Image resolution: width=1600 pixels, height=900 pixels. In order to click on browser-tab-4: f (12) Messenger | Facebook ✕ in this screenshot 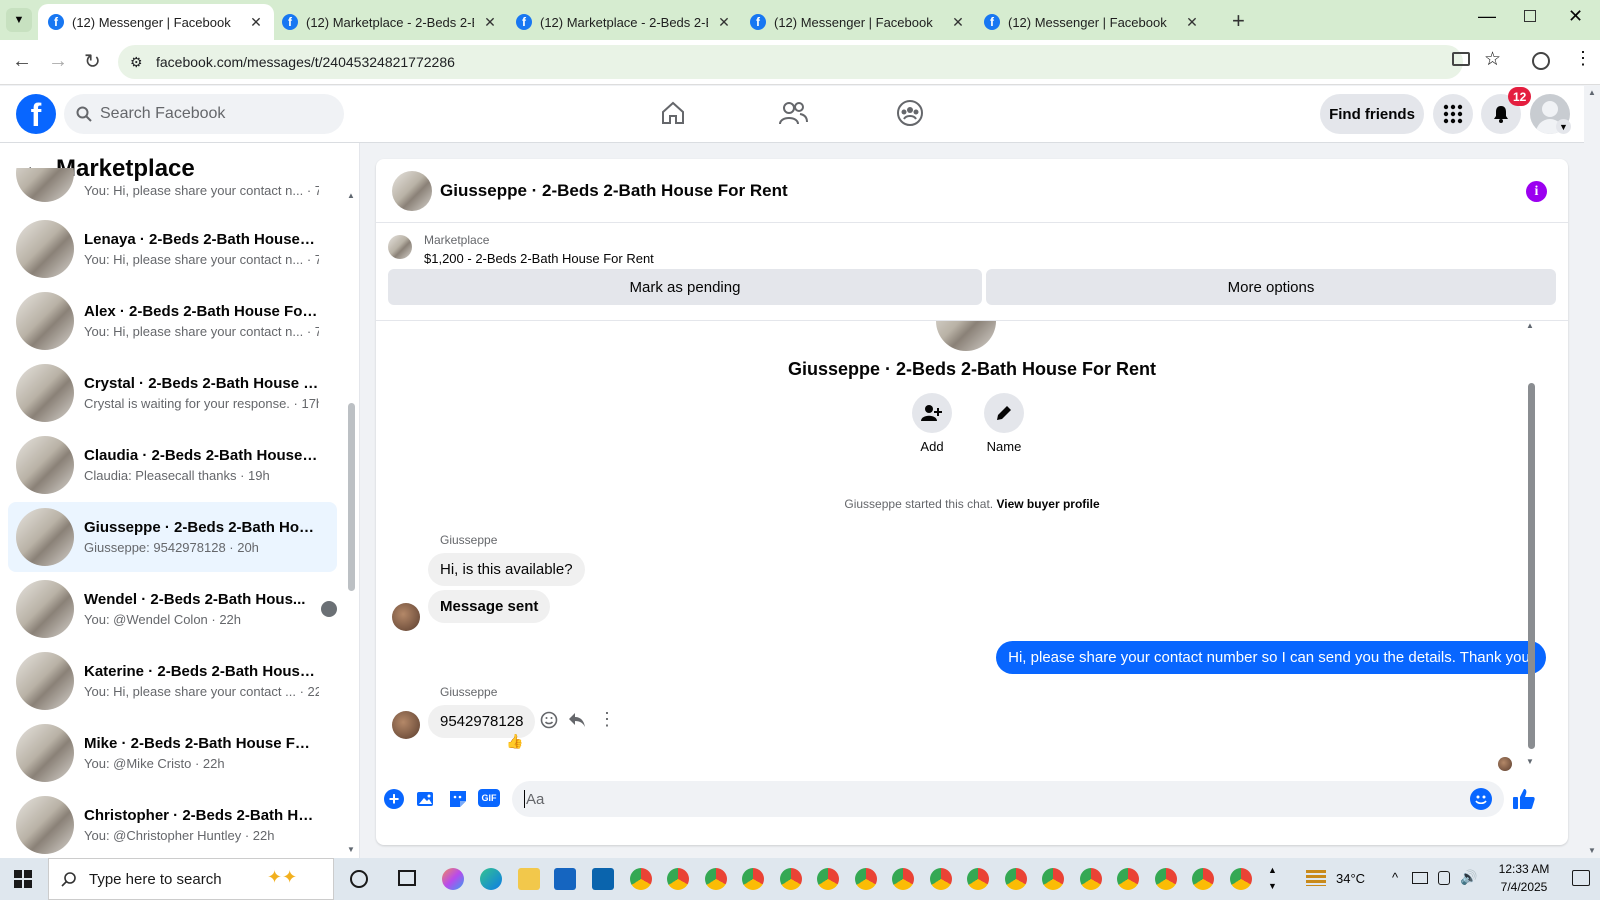, I will do `click(858, 22)`.